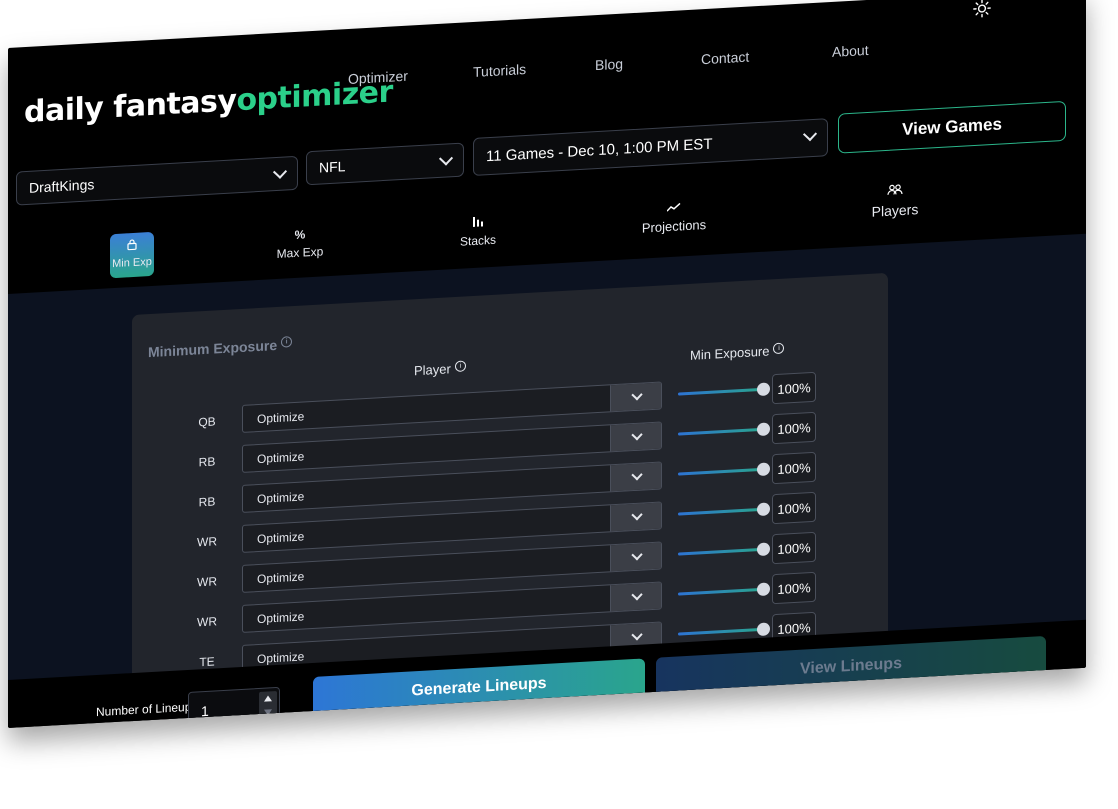 This screenshot has height=809, width=1118. What do you see at coordinates (477, 240) in the screenshot?
I see `tab-label: Stacks` at bounding box center [477, 240].